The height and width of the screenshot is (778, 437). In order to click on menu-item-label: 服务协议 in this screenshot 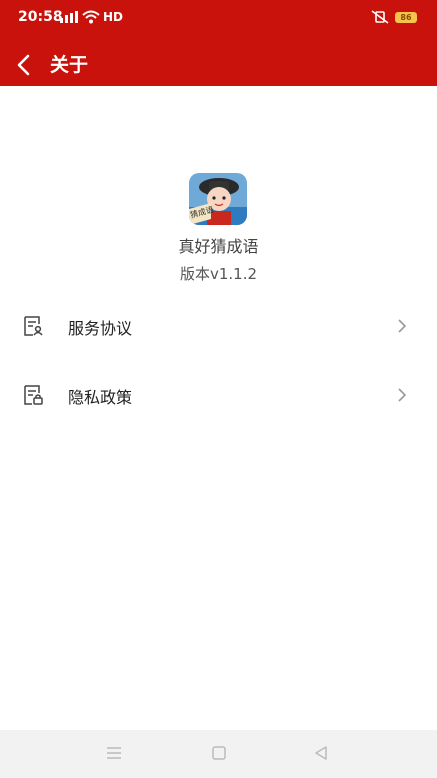, I will do `click(100, 328)`.